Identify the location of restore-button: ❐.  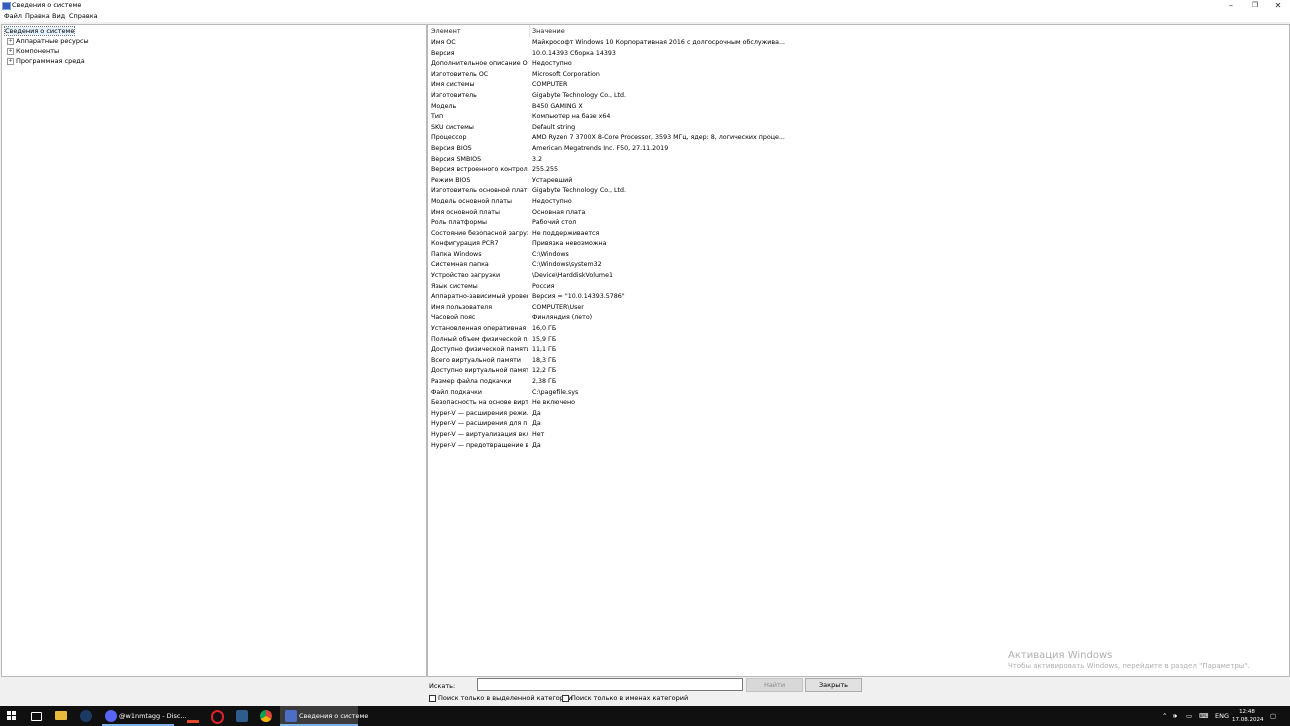
(1255, 5).